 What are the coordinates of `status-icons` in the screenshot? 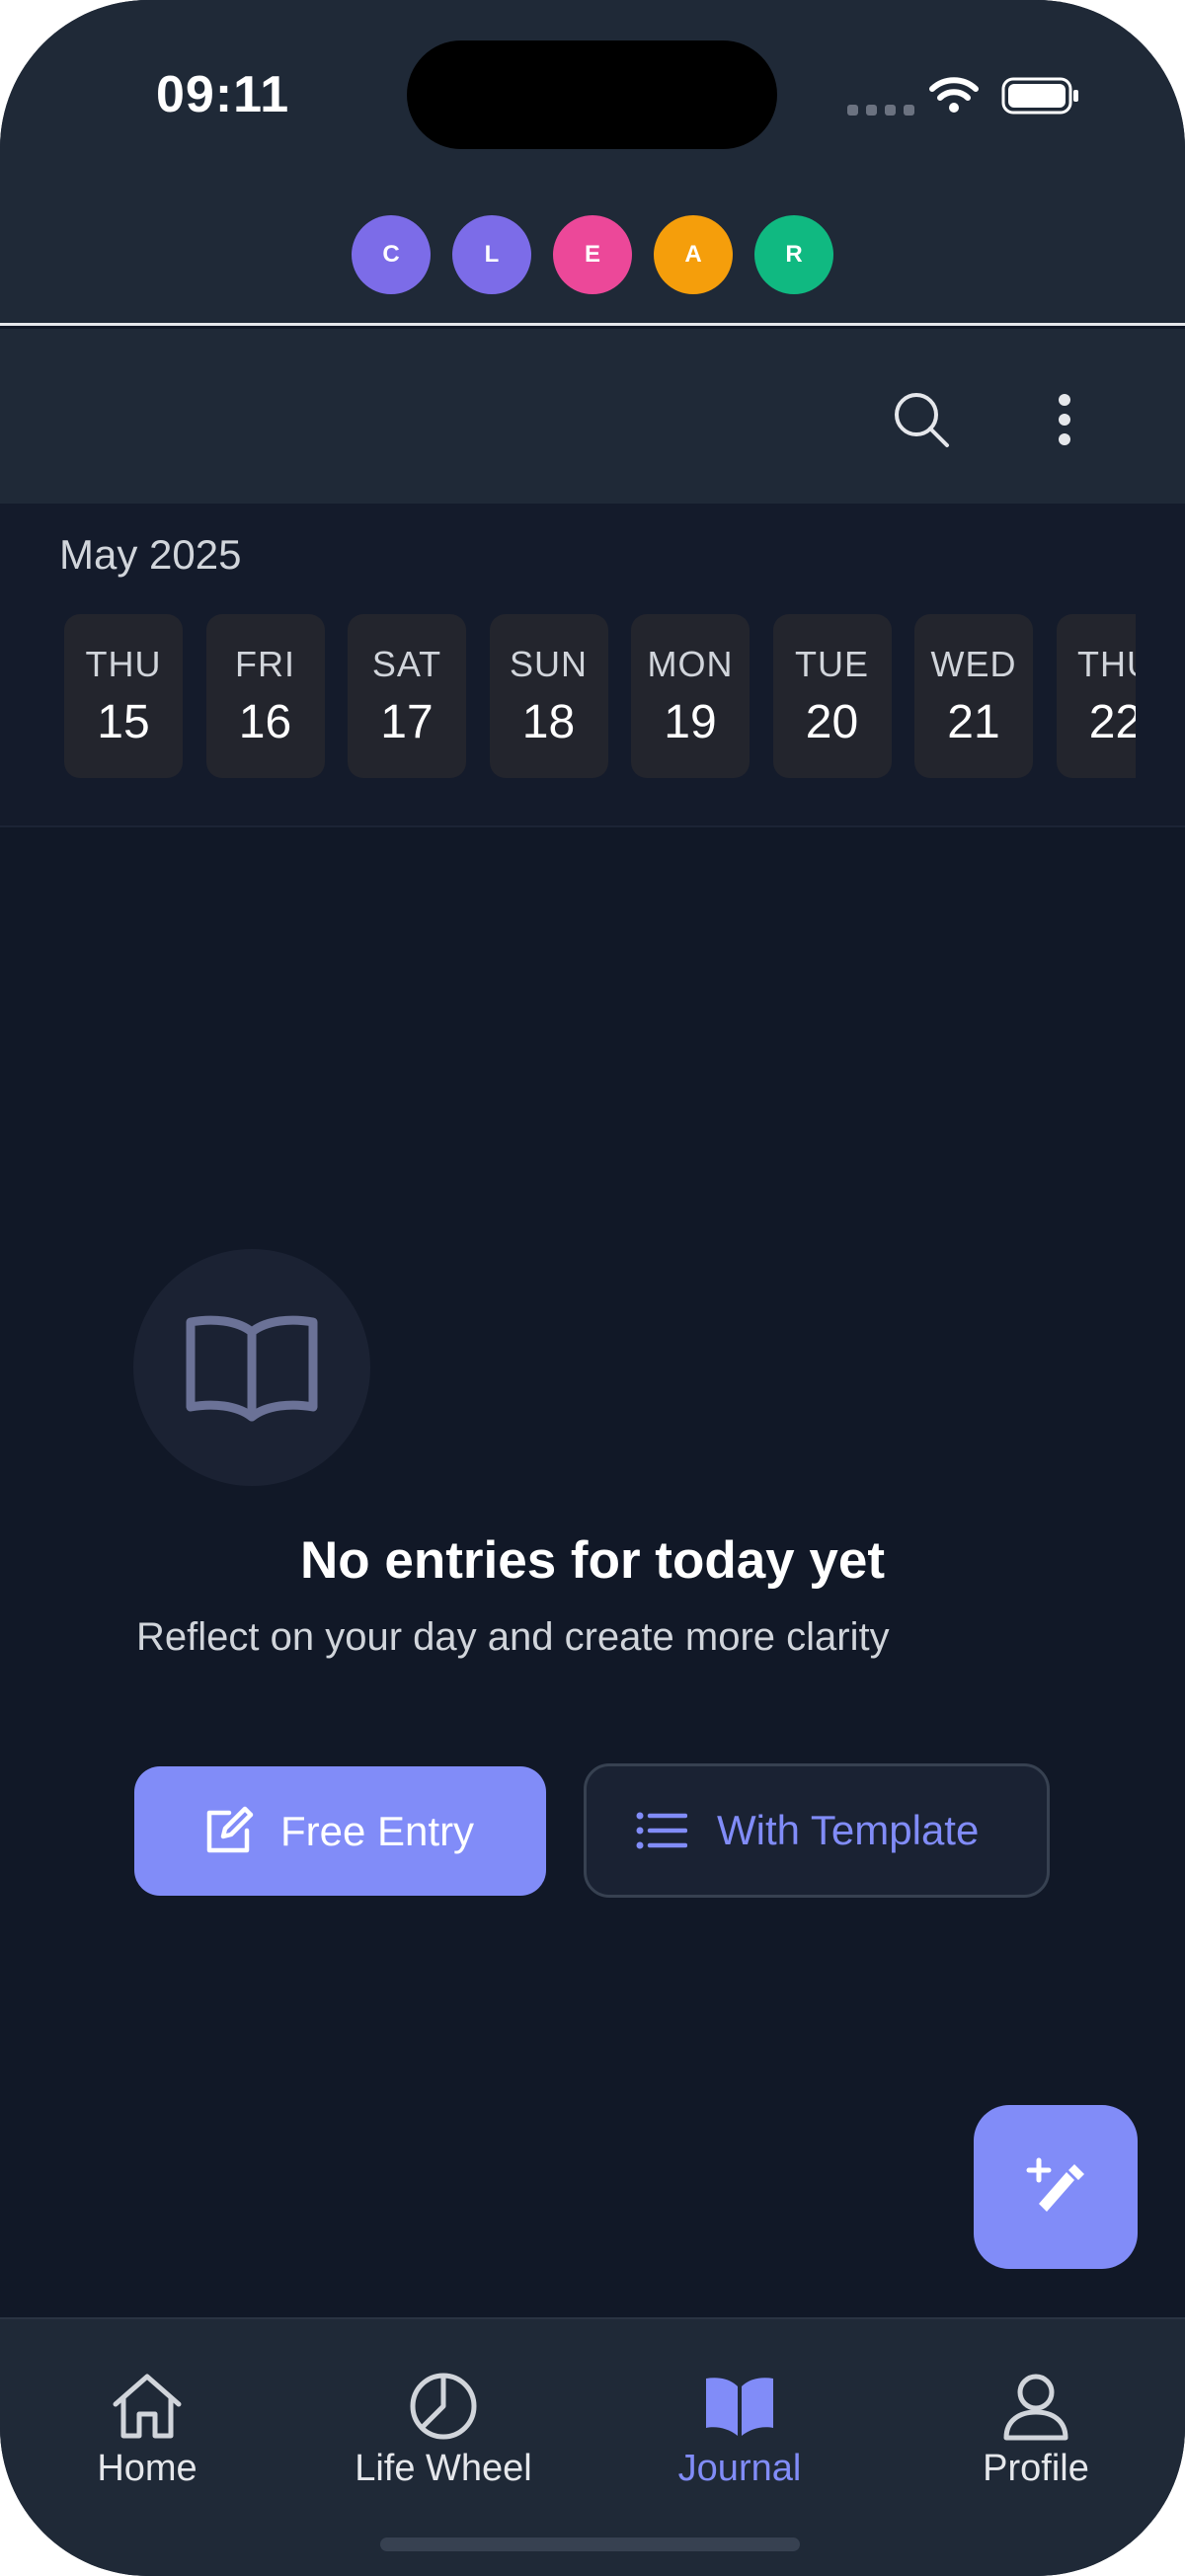 It's located at (966, 96).